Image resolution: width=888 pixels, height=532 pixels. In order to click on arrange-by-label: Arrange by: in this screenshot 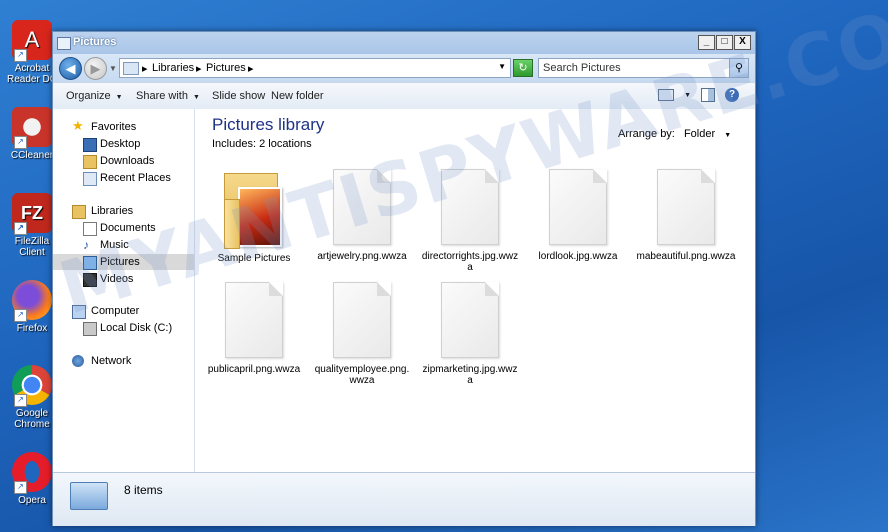, I will do `click(646, 134)`.